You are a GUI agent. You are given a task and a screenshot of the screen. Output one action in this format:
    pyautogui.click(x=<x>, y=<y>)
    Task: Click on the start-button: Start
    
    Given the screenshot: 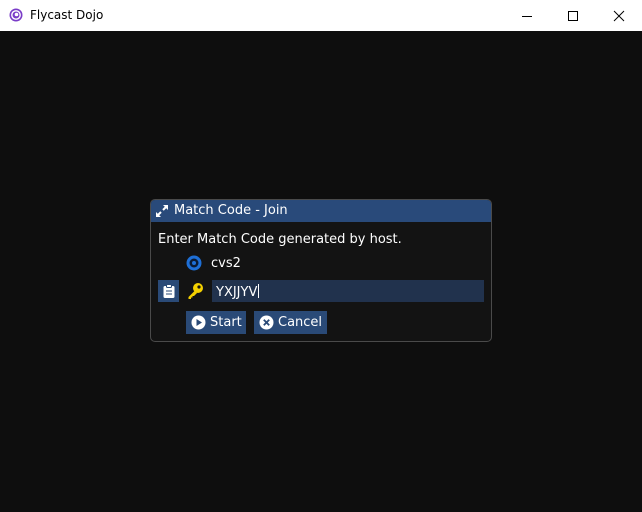 What is the action you would take?
    pyautogui.click(x=216, y=322)
    